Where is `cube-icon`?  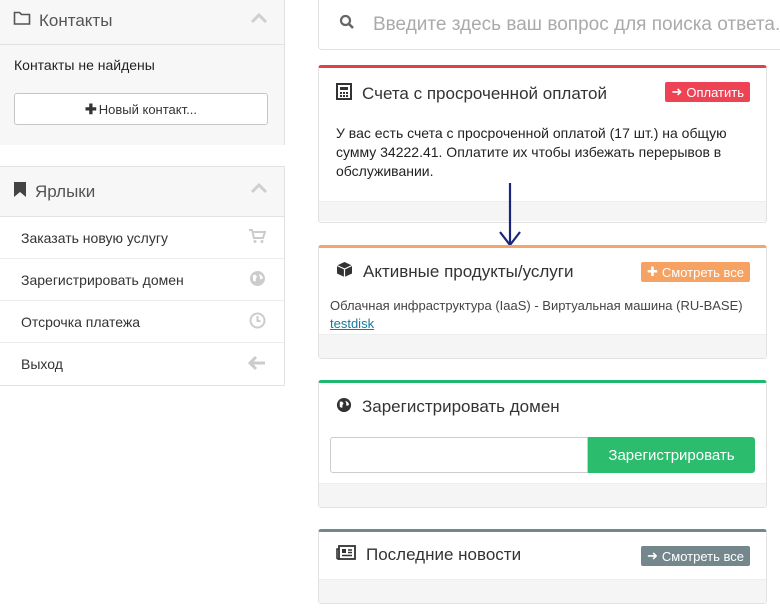
cube-icon is located at coordinates (344, 272).